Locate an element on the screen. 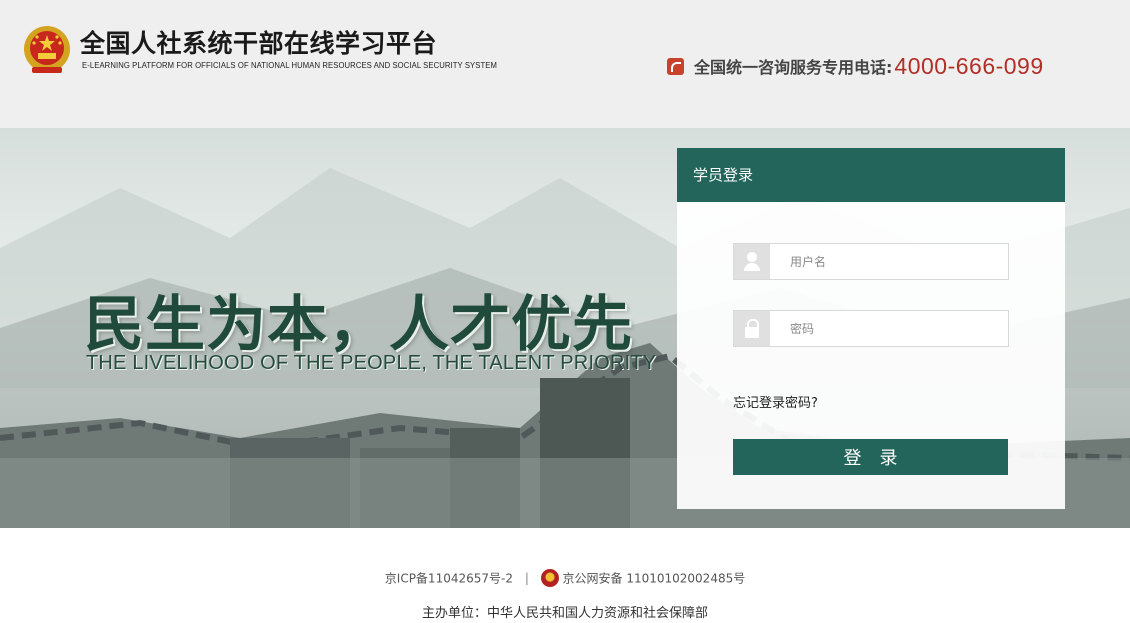 The image size is (1130, 623). footer-registration: 京ICP备11042657号-2 | 京公网安备 11010102002485号 is located at coordinates (565, 578).